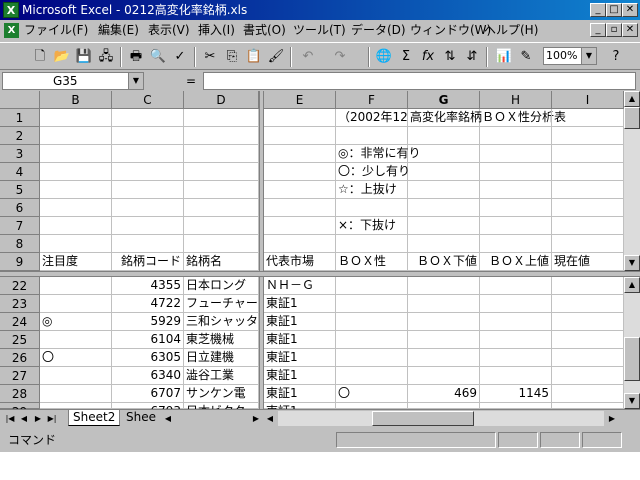 The height and width of the screenshot is (480, 640). I want to click on excel-app-icon: X, so click(11, 10).